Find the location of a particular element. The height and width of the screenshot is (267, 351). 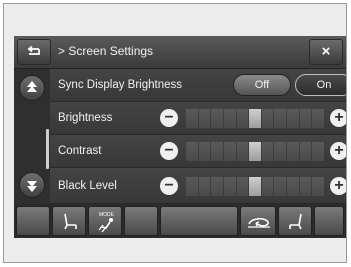

climate-mode-button: MODE is located at coordinates (105, 221).